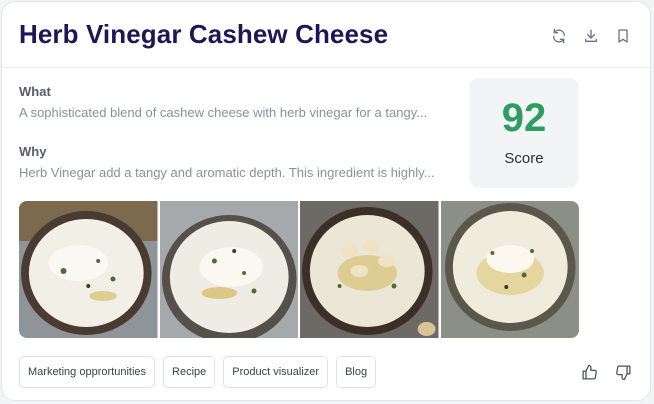 The width and height of the screenshot is (654, 404). I want to click on what-label: What, so click(35, 91).